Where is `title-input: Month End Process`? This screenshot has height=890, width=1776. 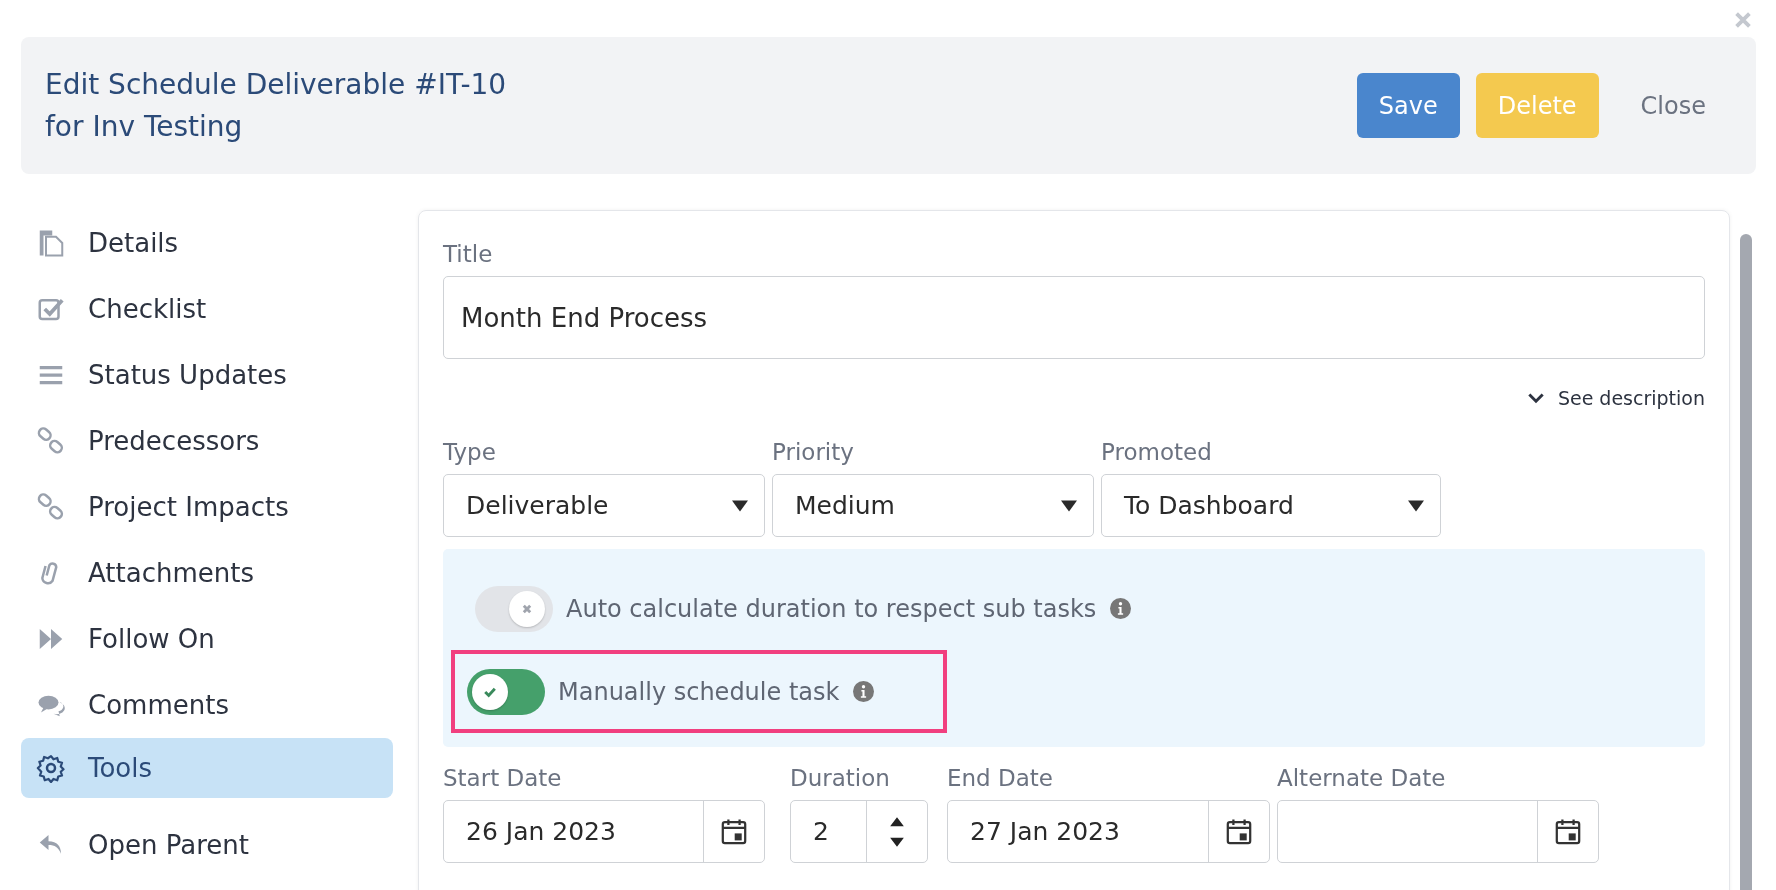
title-input: Month End Process is located at coordinates (1074, 317).